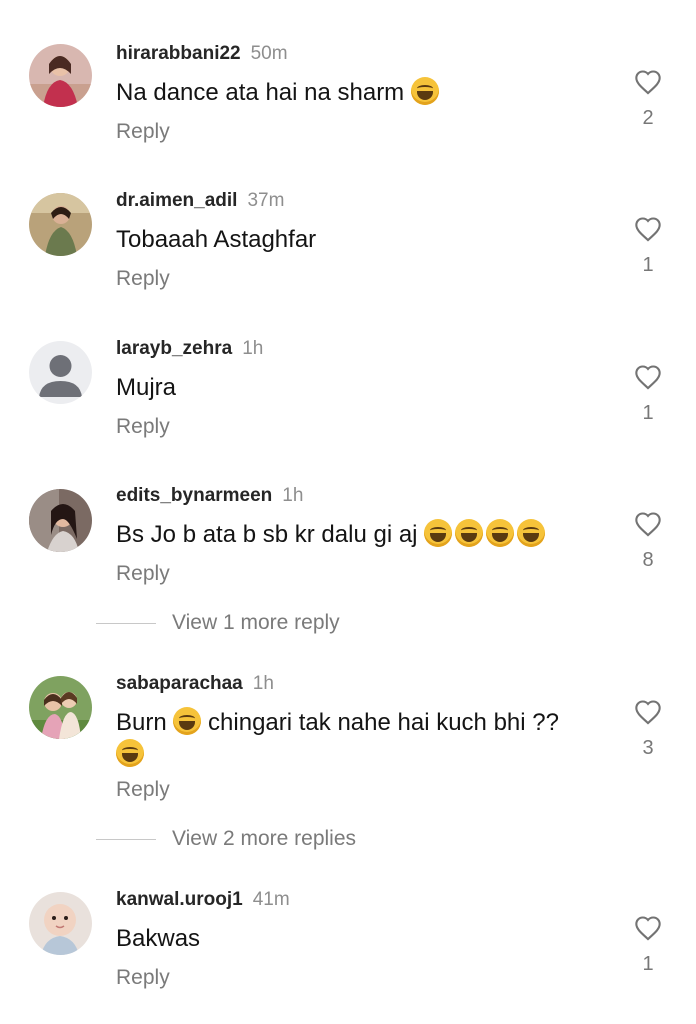  I want to click on comment-text: Bs Jo b ata b sb kr dalu gi aj, so click(351, 535).